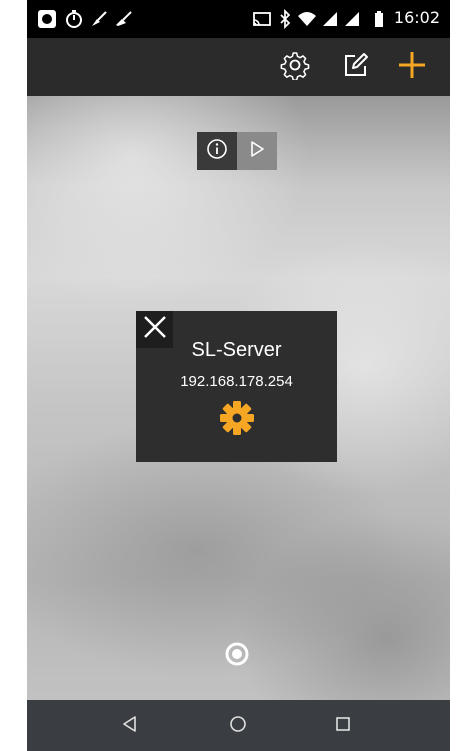  I want to click on timer-icon, so click(74, 19).